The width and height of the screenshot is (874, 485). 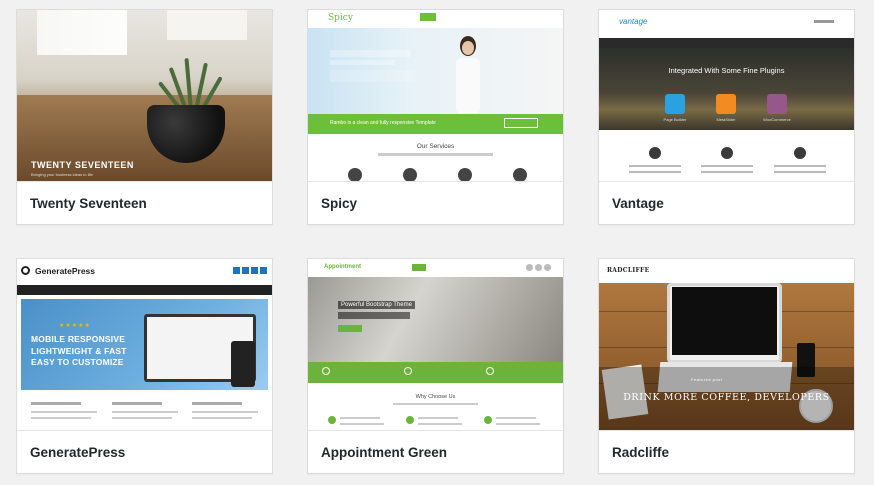 I want to click on theme-card-footer: Radcliffe, so click(x=726, y=451).